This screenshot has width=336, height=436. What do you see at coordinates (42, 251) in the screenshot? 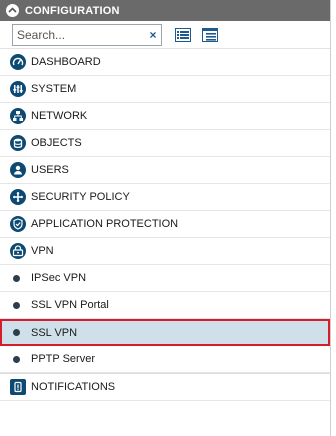
I see `menu-item-label: VPN` at bounding box center [42, 251].